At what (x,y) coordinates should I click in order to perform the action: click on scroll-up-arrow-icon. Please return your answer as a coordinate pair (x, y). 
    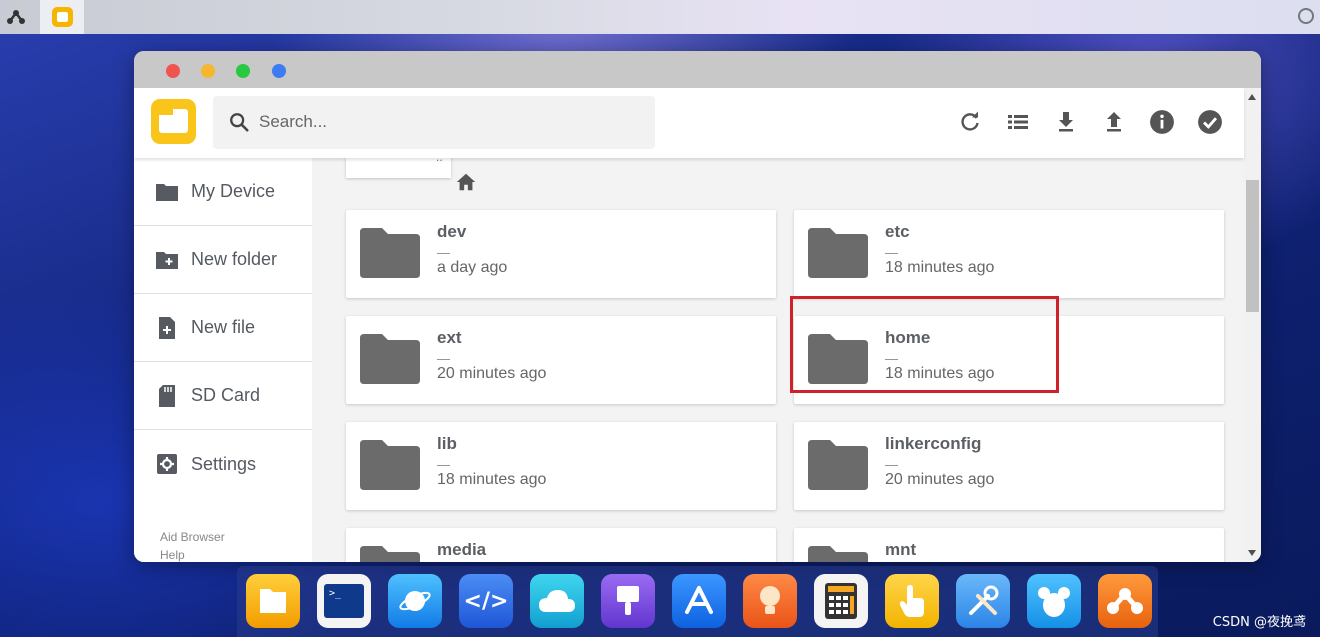
    Looking at the image, I should click on (1252, 97).